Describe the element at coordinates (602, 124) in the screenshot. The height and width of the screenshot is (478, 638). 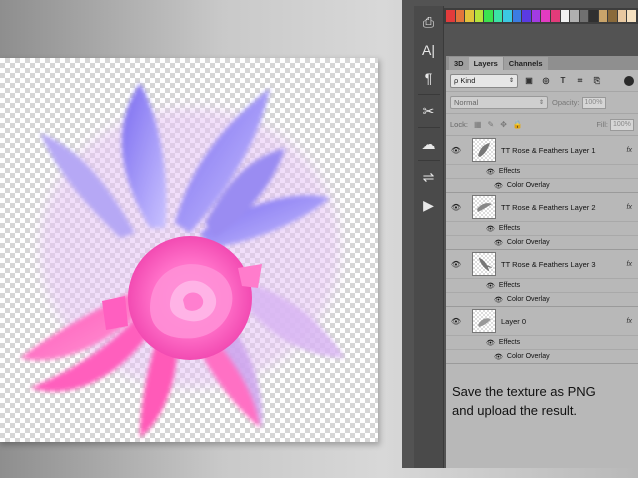
I see `fill-label: Fill:` at that location.